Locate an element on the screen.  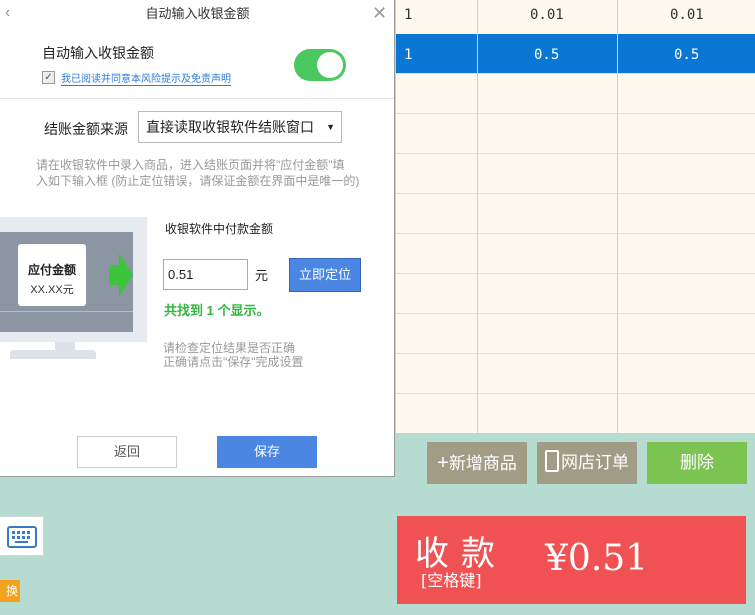
add-product-button: +新增商品 is located at coordinates (477, 463).